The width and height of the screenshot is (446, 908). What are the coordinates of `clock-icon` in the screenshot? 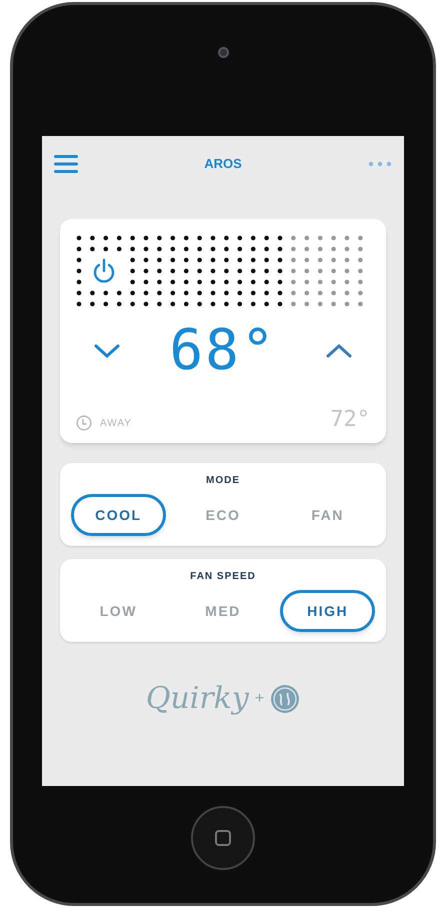 It's located at (84, 423).